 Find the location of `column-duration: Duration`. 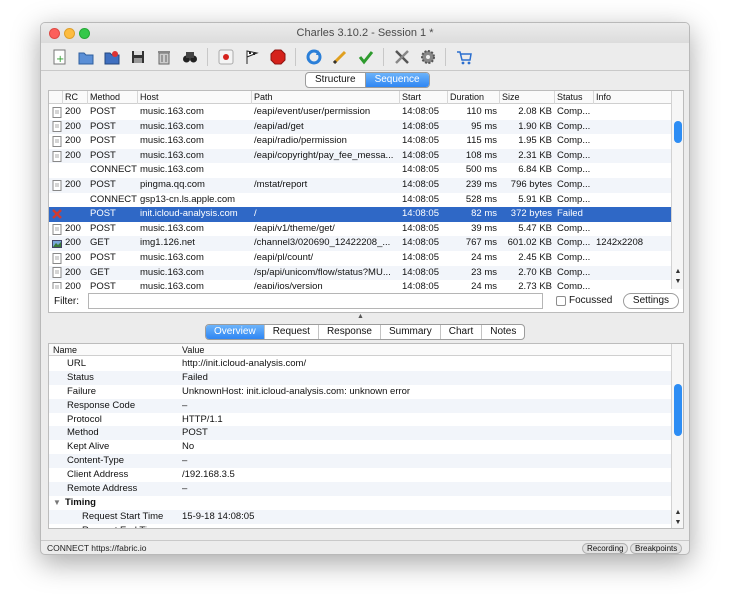

column-duration: Duration is located at coordinates (474, 97).